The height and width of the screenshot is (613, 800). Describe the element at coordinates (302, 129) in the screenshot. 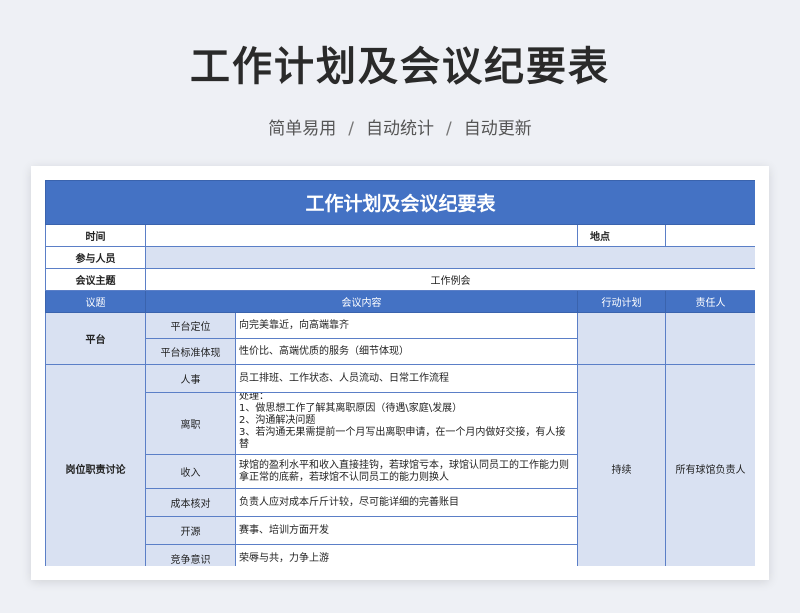

I see `subtitle-feature-1: 简单易用` at that location.